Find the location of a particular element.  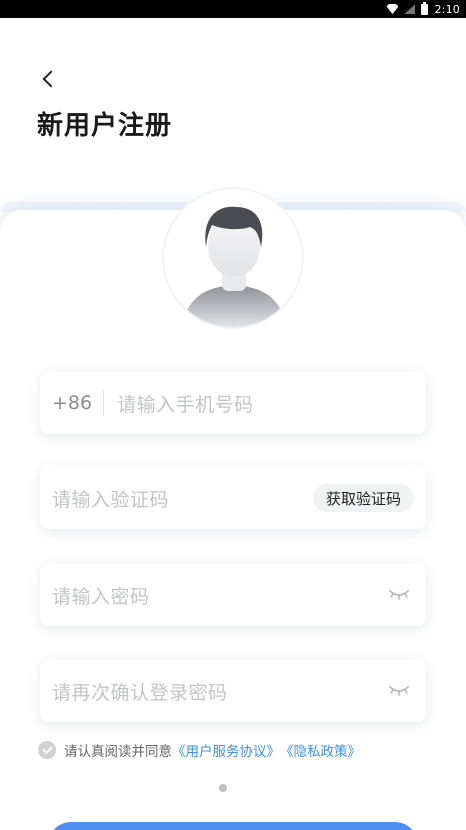

agreement-checkbox is located at coordinates (47, 750).